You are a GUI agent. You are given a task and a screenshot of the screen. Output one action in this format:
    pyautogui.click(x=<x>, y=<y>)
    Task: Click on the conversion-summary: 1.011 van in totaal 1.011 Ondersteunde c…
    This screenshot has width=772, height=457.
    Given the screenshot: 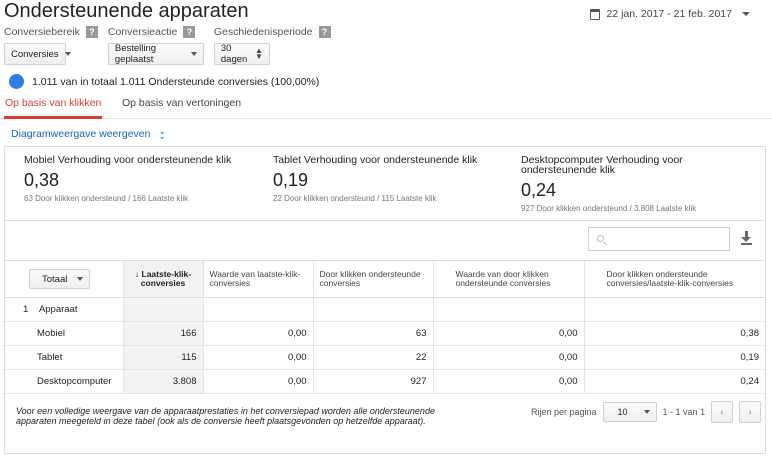 What is the action you would take?
    pyautogui.click(x=164, y=81)
    